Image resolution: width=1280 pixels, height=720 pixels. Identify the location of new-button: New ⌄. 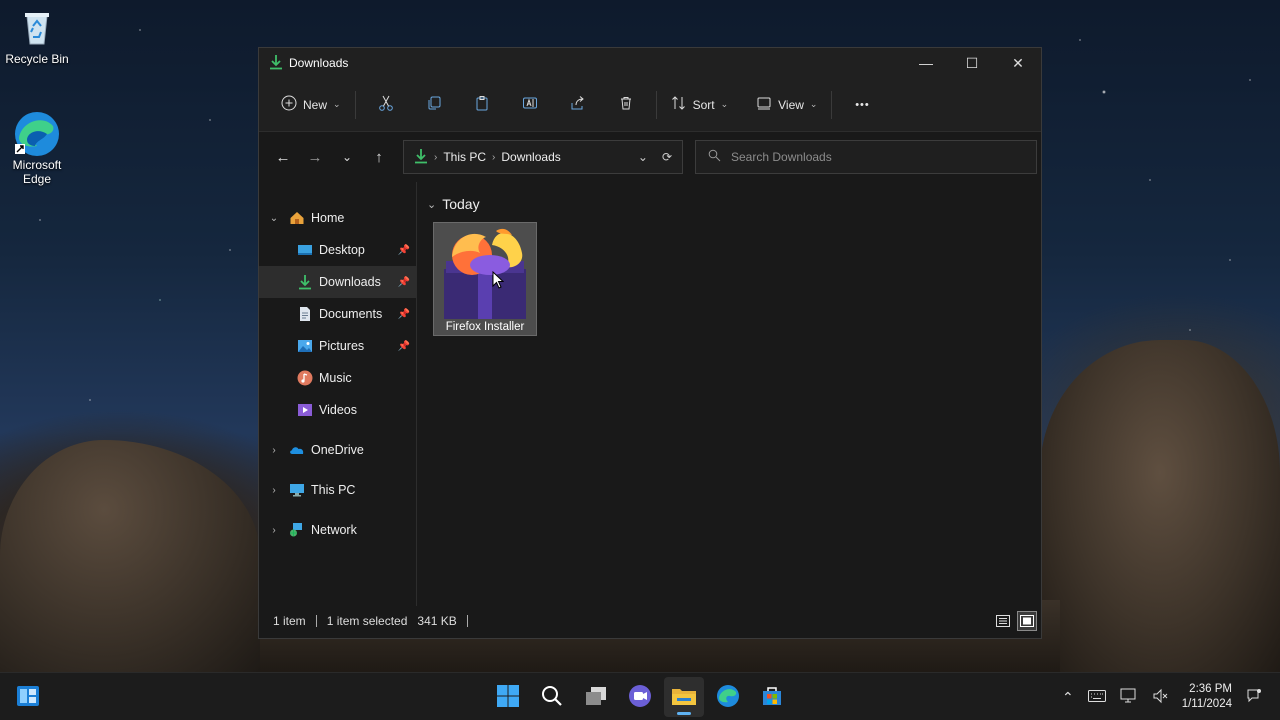
(311, 105).